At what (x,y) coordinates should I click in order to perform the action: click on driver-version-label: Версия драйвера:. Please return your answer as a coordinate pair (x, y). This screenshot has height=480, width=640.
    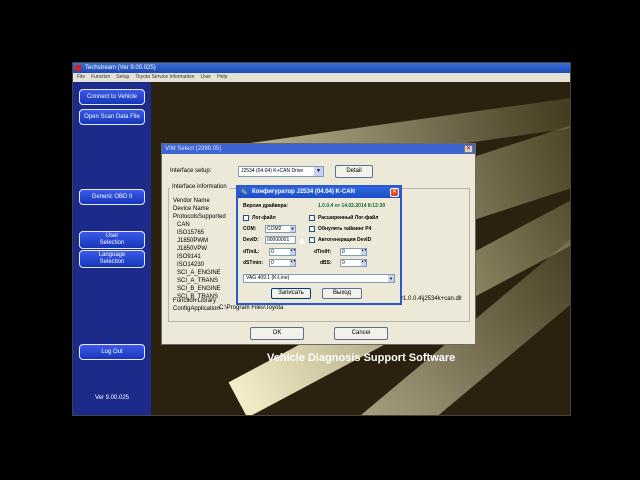
    Looking at the image, I should click on (265, 206).